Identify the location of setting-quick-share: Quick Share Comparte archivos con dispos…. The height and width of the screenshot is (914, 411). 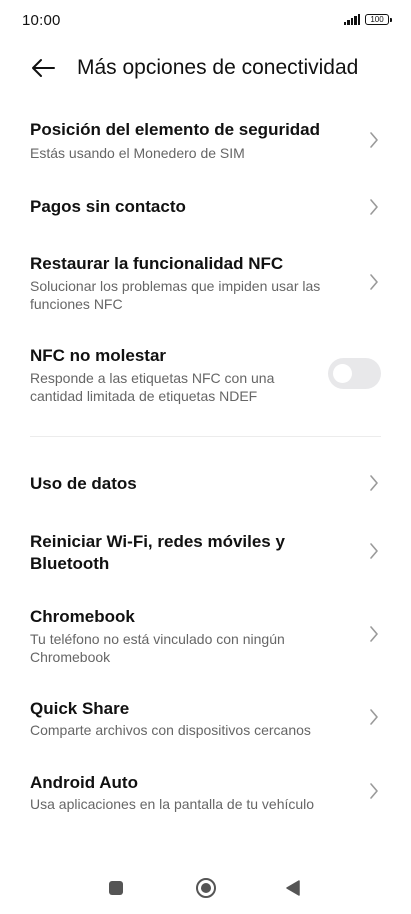
(205, 718).